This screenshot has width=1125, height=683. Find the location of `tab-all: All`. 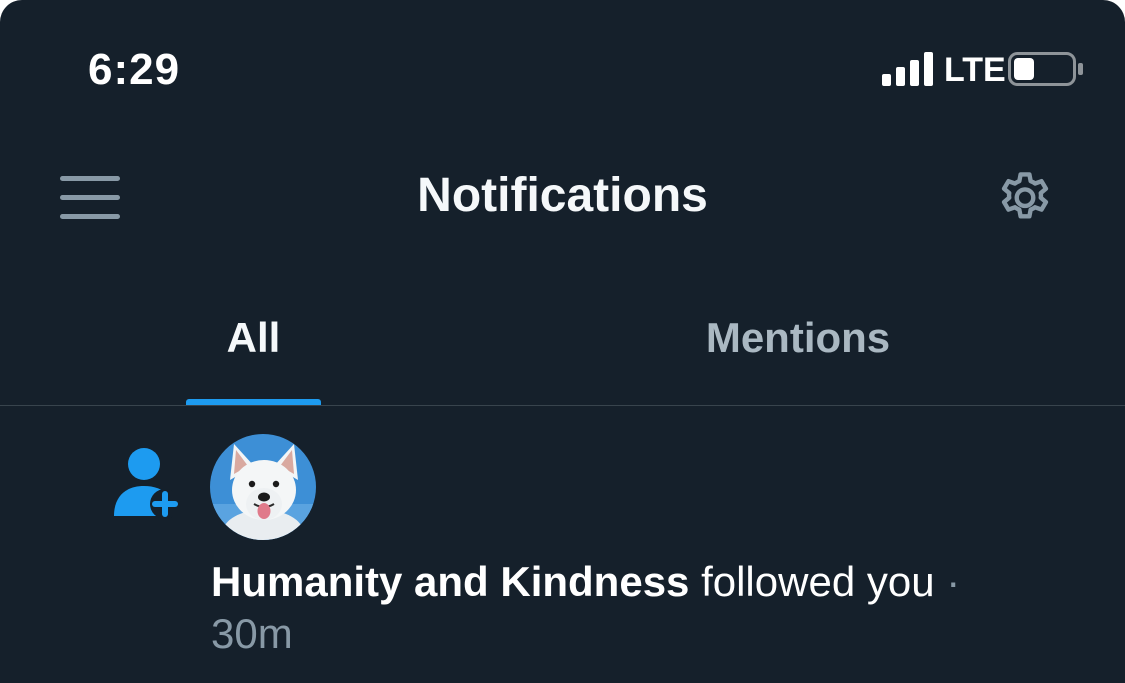

tab-all: All is located at coordinates (253, 356).